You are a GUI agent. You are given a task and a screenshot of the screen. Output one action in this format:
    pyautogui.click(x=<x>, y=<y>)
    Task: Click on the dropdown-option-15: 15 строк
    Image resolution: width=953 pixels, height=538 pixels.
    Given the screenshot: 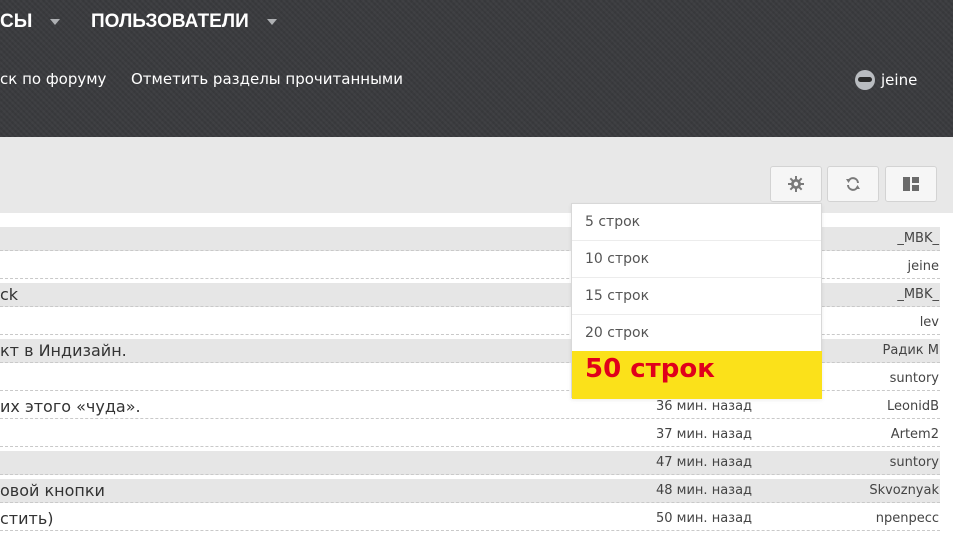 What is the action you would take?
    pyautogui.click(x=696, y=296)
    